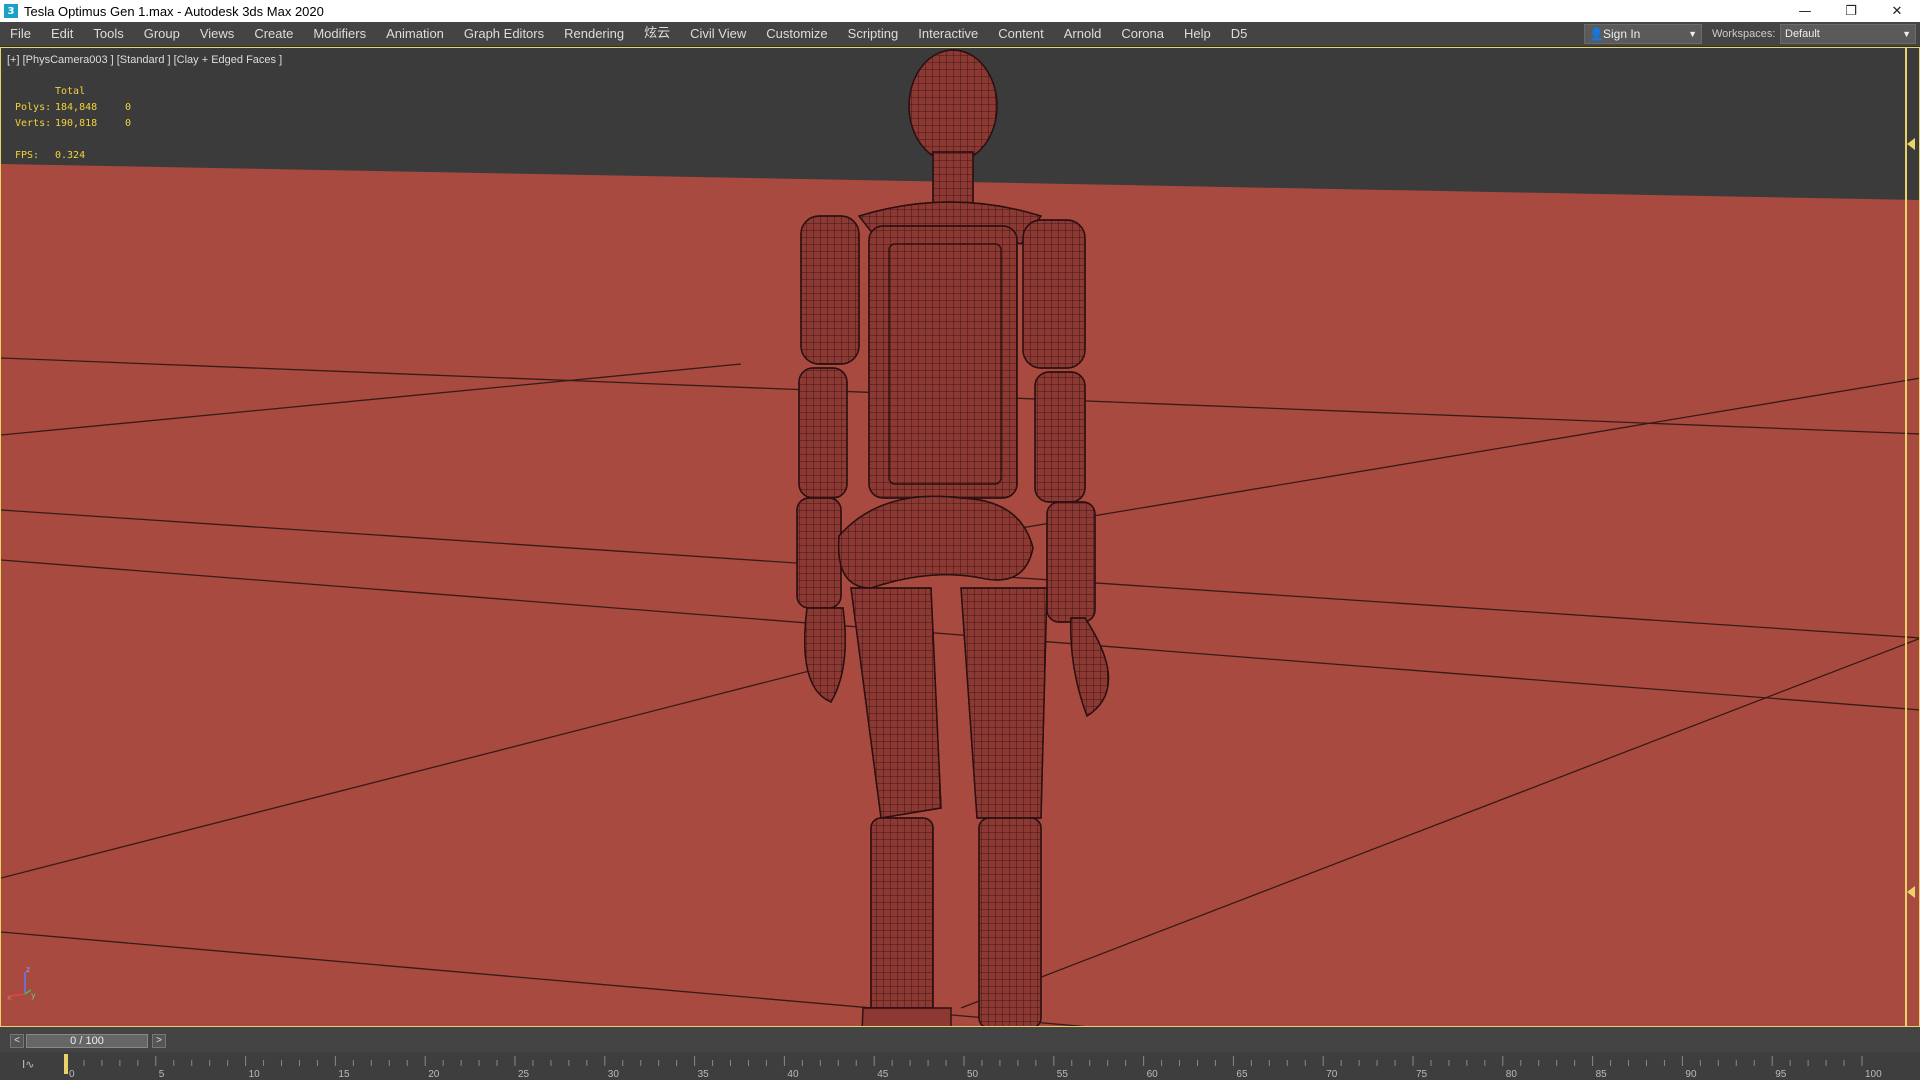 The height and width of the screenshot is (1080, 1920). Describe the element at coordinates (1063, 1074) in the screenshot. I see `ruler-tick-label: 55` at that location.